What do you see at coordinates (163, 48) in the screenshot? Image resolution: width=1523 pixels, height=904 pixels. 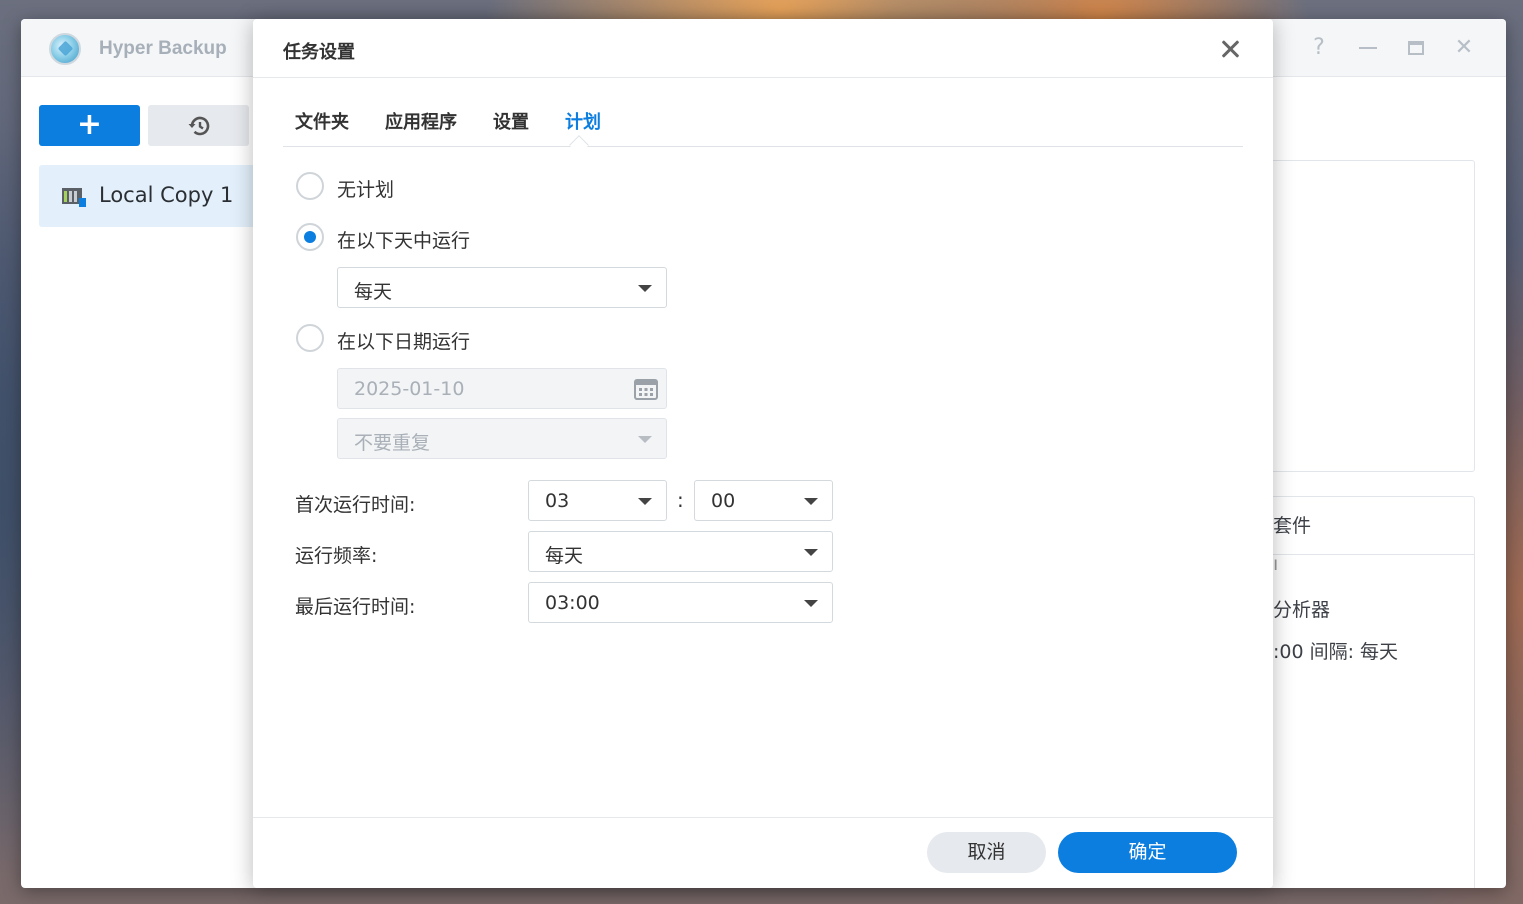 I see `app-title: Hyper Backup` at bounding box center [163, 48].